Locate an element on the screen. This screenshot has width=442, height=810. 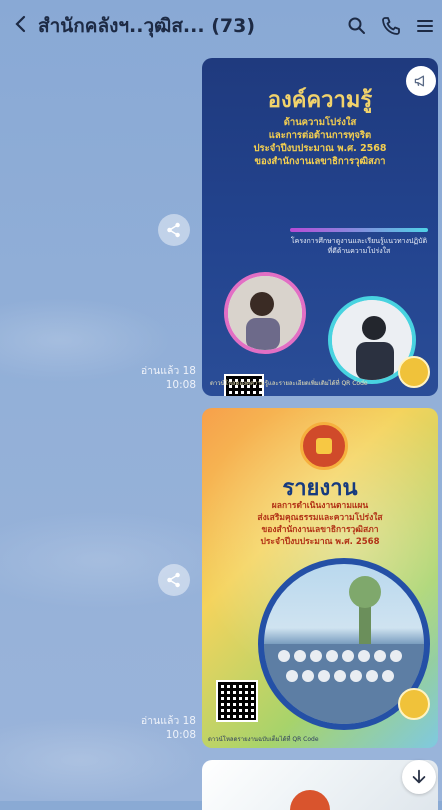
megaphone-icon is located at coordinates (419, 81).